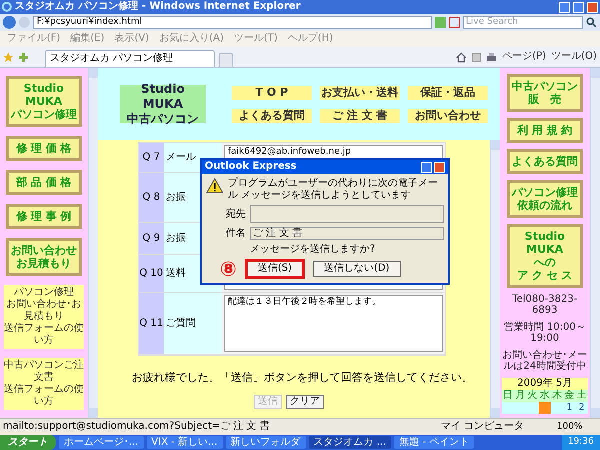  What do you see at coordinates (492, 57) in the screenshot?
I see `print-icon` at bounding box center [492, 57].